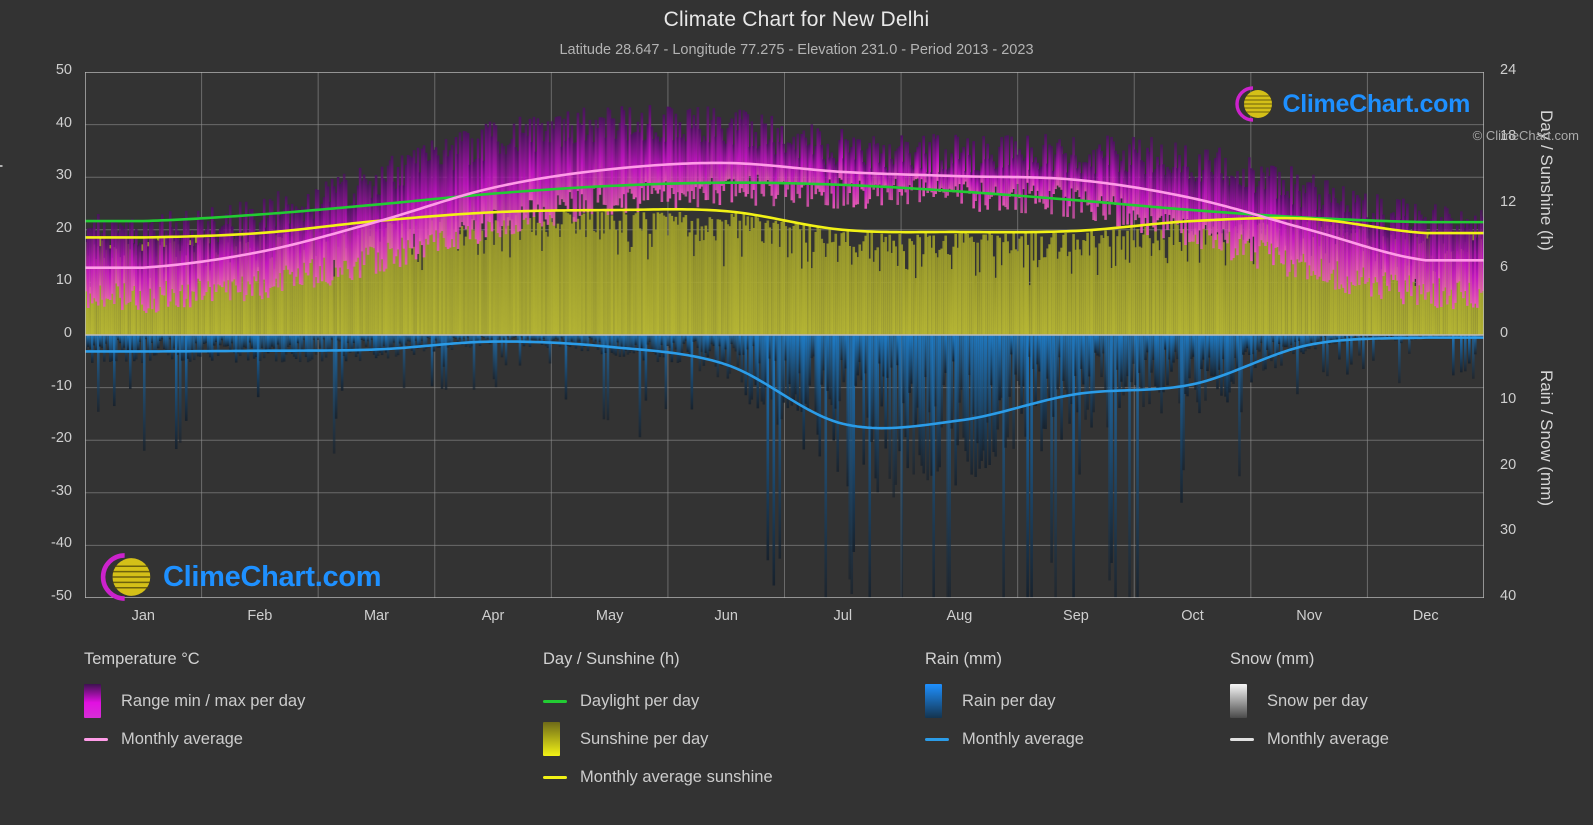 Image resolution: width=1593 pixels, height=825 pixels. What do you see at coordinates (640, 700) in the screenshot?
I see `legend-item-label: Daylight per day` at bounding box center [640, 700].